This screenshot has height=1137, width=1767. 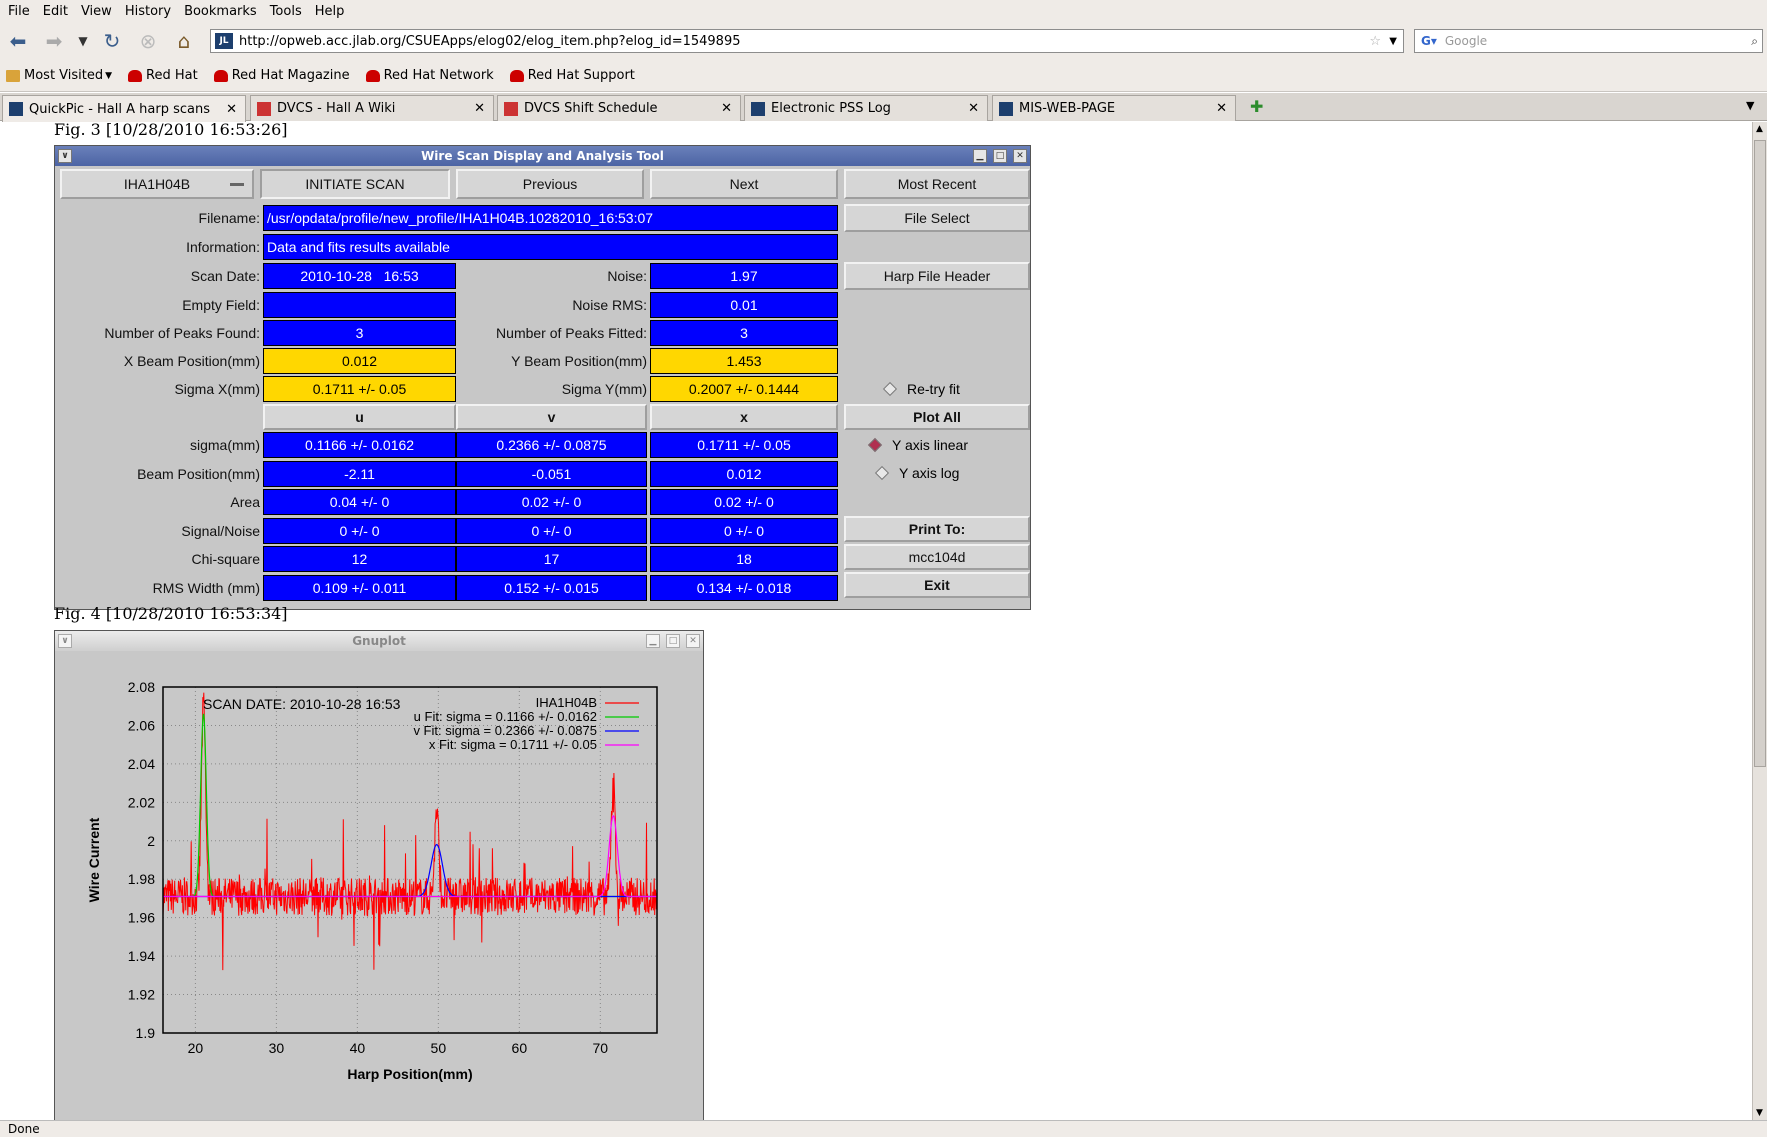 I want to click on forward-arrow-icon: ➡, so click(x=54, y=41).